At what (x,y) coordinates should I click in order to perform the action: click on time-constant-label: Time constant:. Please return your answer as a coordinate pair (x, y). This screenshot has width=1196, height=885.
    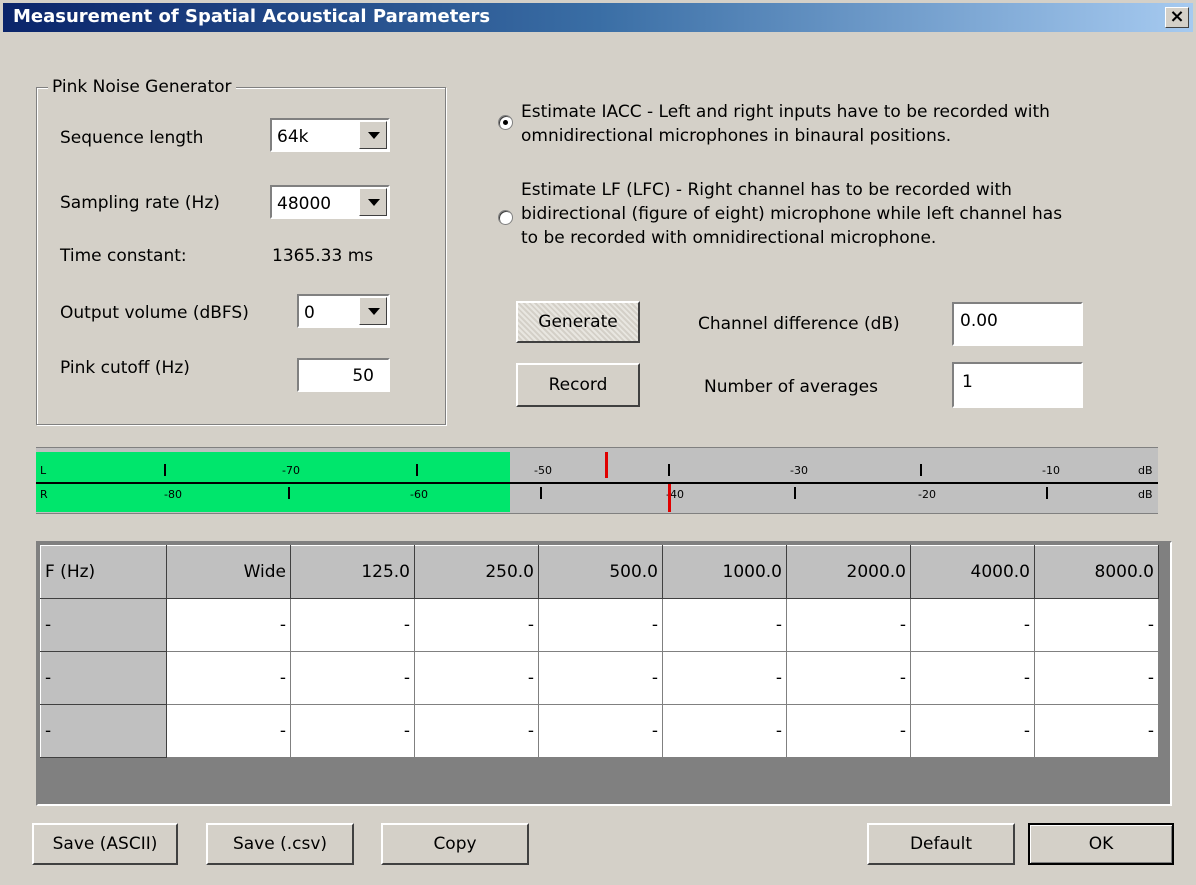
    Looking at the image, I should click on (123, 256).